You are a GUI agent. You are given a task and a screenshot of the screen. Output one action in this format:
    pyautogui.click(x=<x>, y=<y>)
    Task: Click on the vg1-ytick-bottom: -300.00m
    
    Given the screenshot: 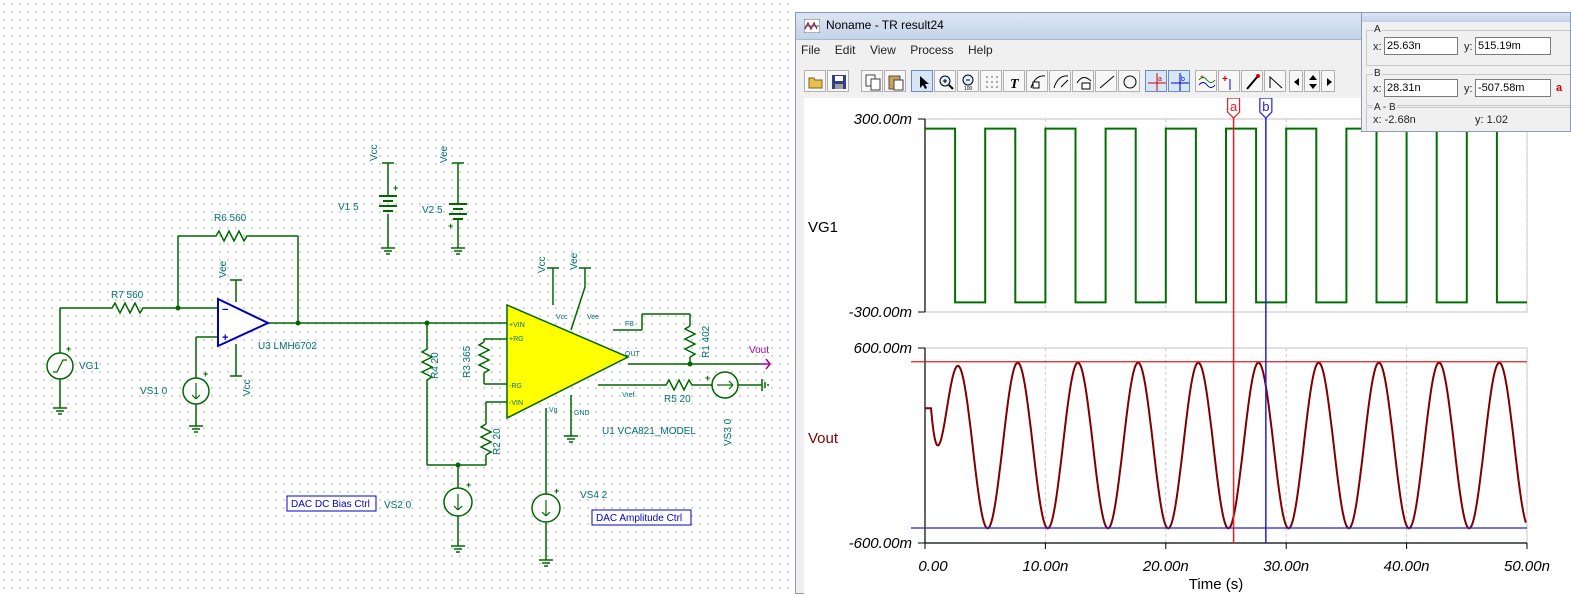 What is the action you would take?
    pyautogui.click(x=880, y=312)
    